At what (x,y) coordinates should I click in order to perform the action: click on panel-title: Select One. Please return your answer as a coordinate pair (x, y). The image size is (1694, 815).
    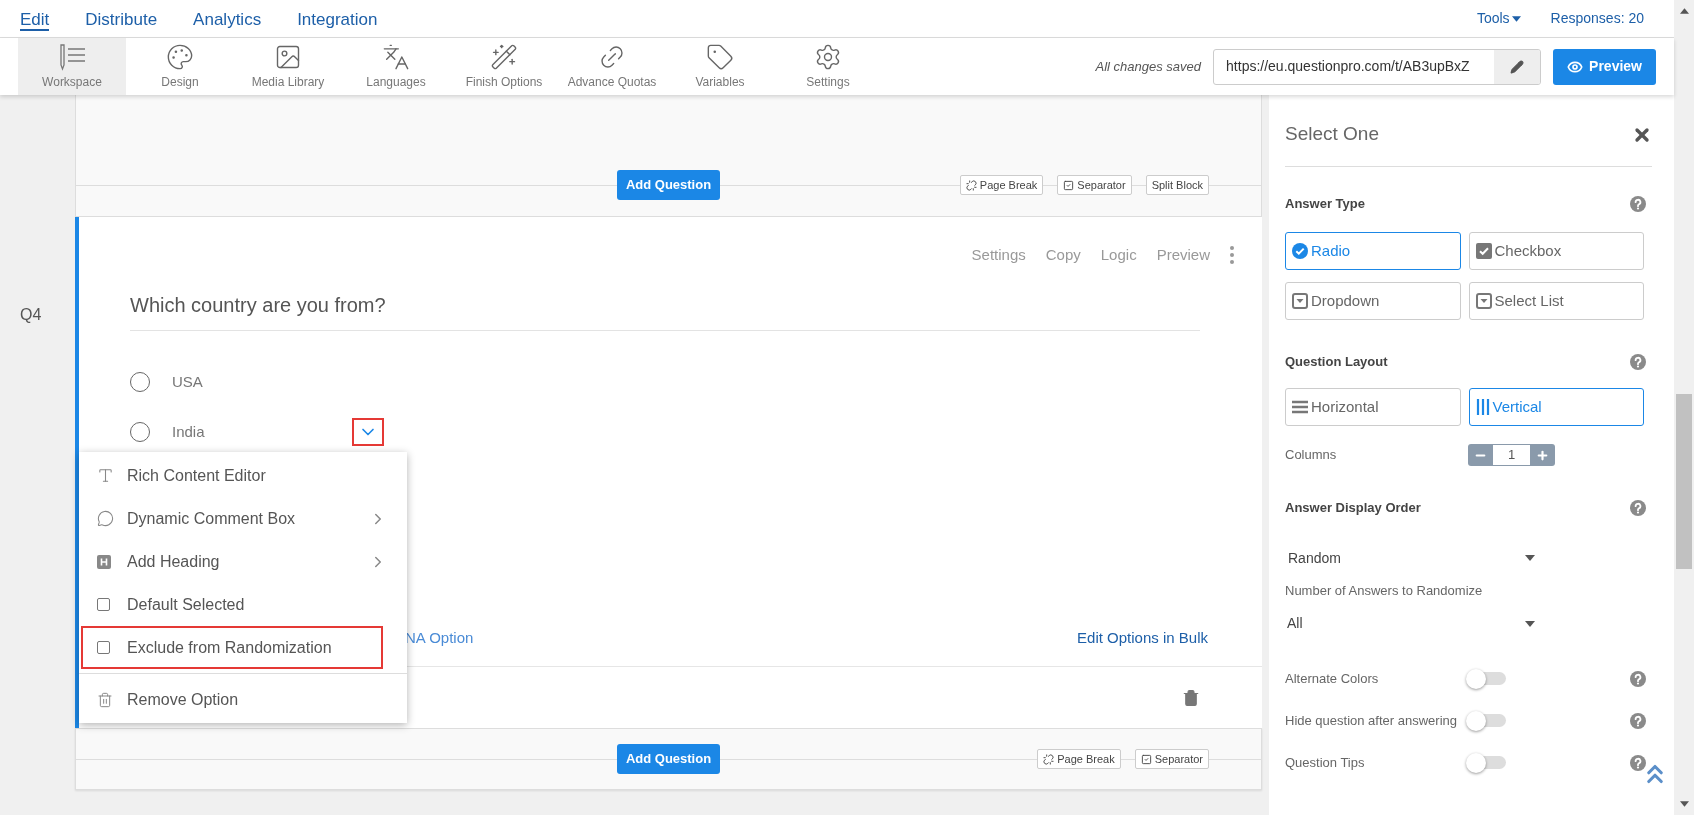
    Looking at the image, I should click on (1332, 134).